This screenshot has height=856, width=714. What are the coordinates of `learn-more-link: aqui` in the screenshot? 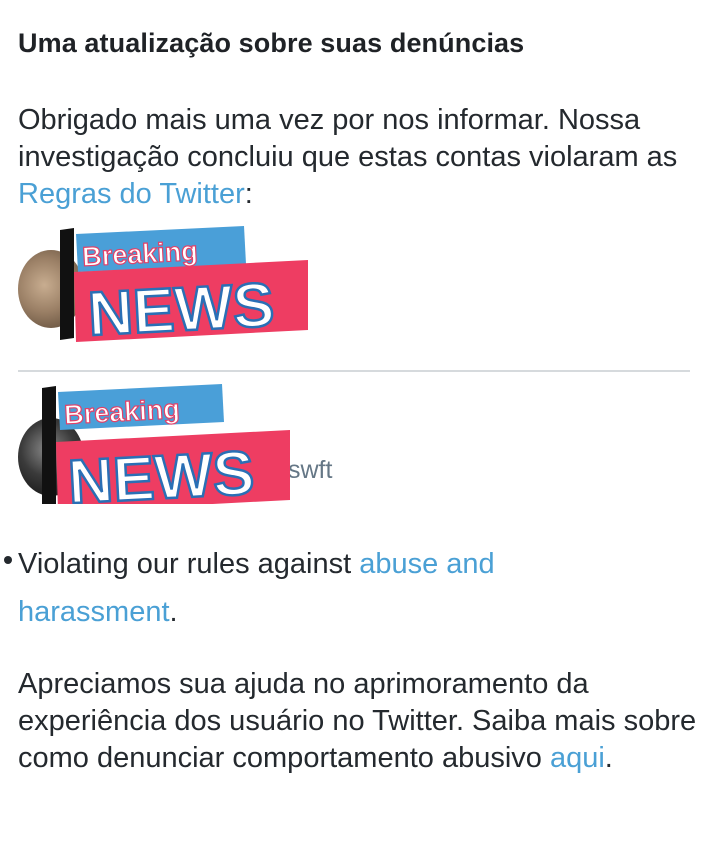 It's located at (577, 758).